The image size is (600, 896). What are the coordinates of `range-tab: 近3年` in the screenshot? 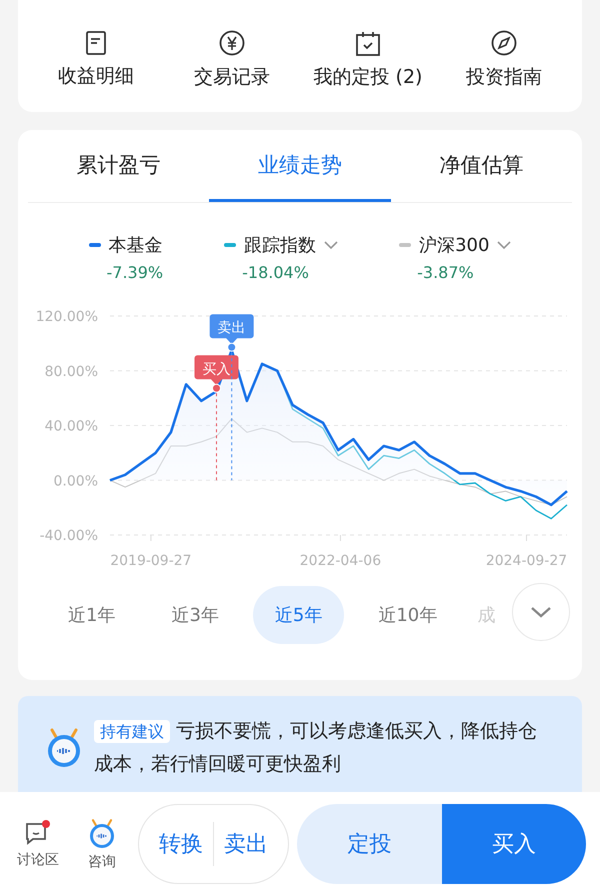 It's located at (195, 615).